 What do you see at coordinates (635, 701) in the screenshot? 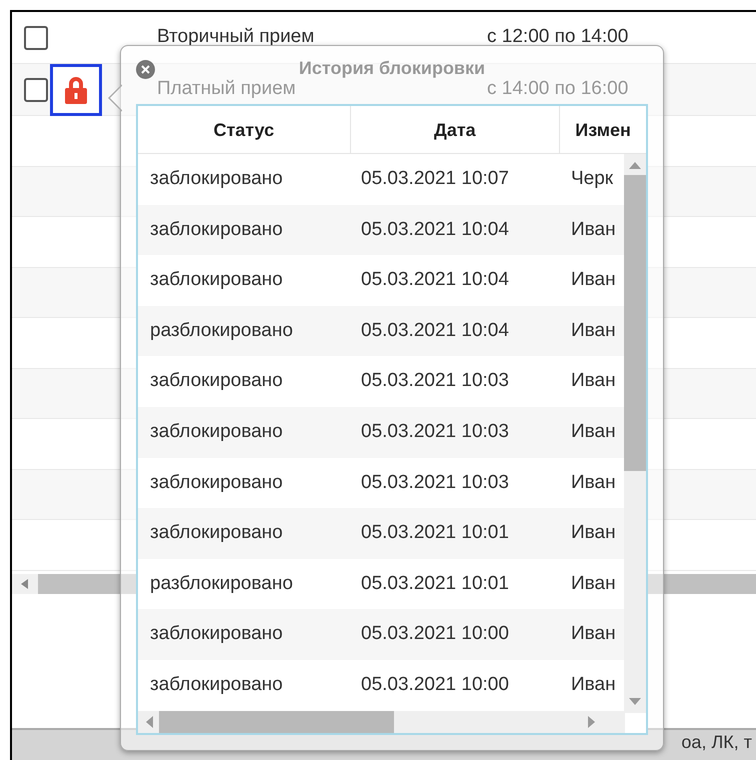
I see `scroll-down-icon` at bounding box center [635, 701].